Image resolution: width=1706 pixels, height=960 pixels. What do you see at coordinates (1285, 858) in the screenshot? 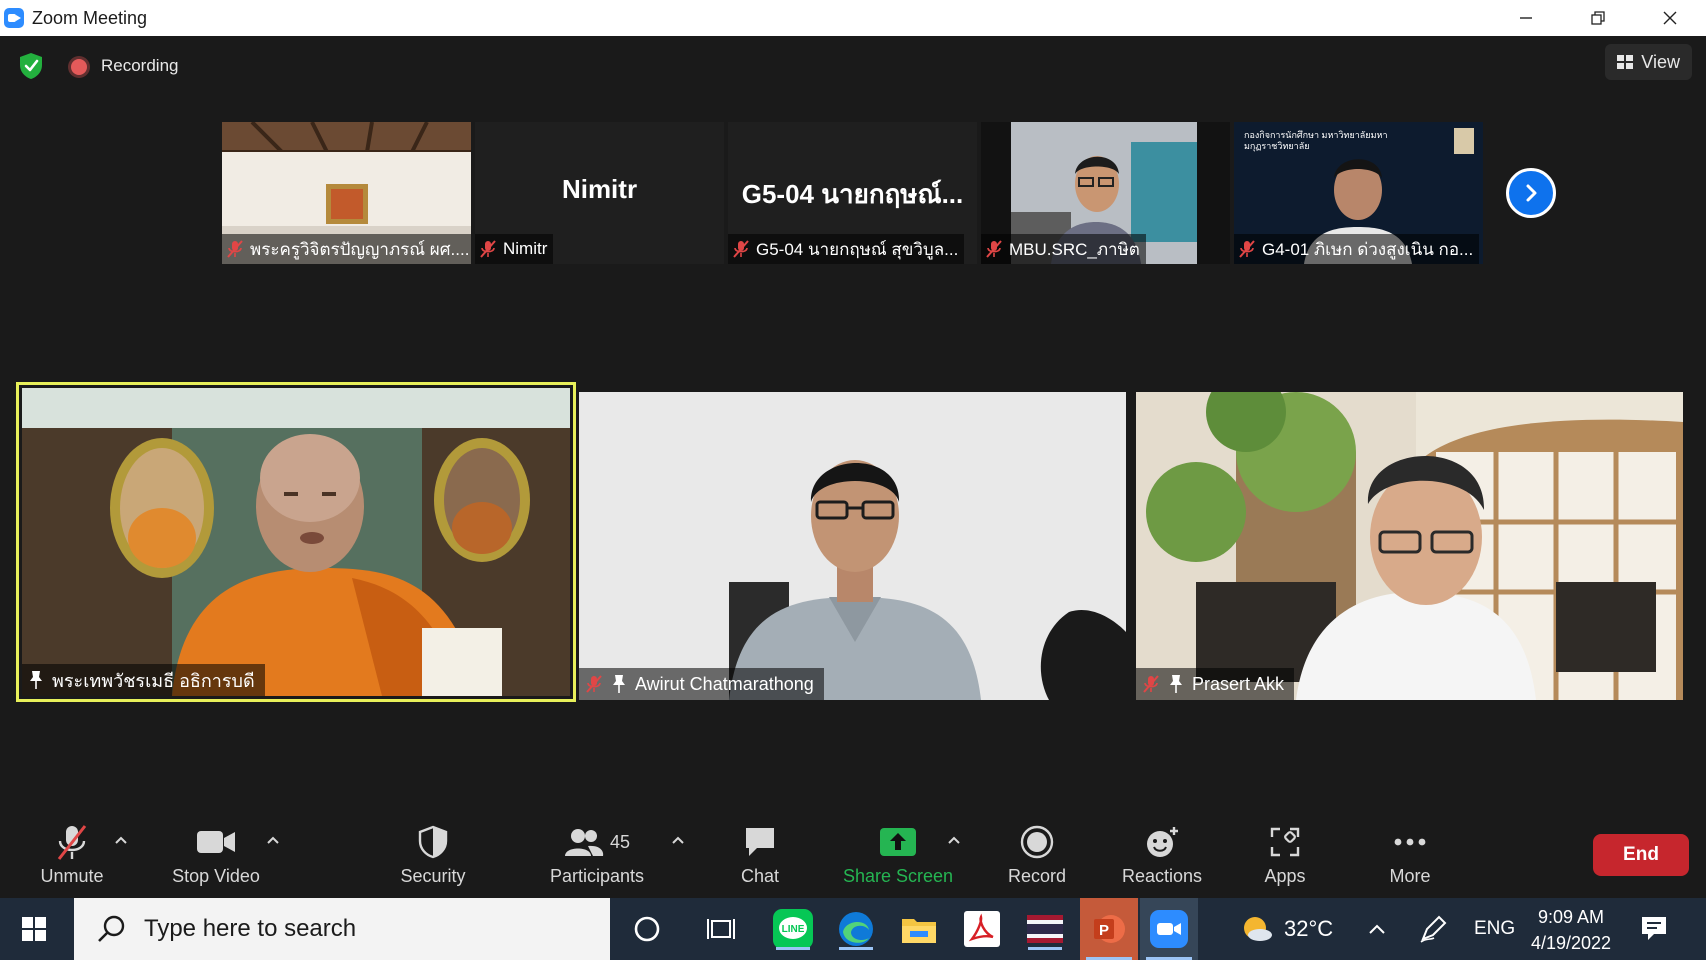
I see `apps-button: Apps` at bounding box center [1285, 858].